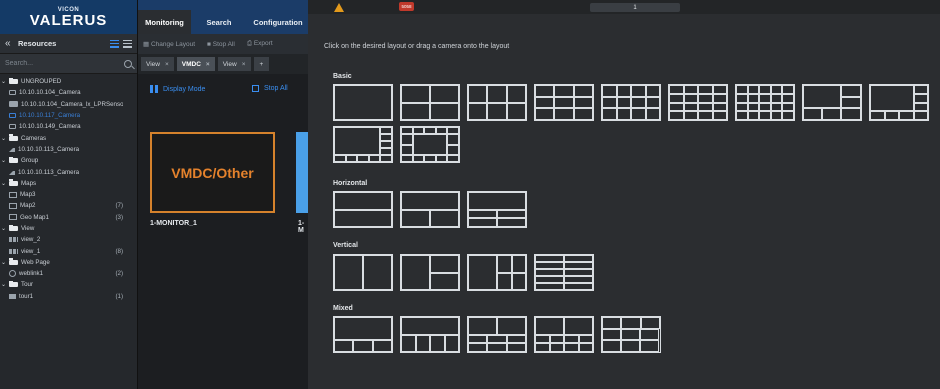 Image resolution: width=940 pixels, height=389 pixels. Describe the element at coordinates (278, 22) in the screenshot. I see `tab-configuration: Configuration` at that location.